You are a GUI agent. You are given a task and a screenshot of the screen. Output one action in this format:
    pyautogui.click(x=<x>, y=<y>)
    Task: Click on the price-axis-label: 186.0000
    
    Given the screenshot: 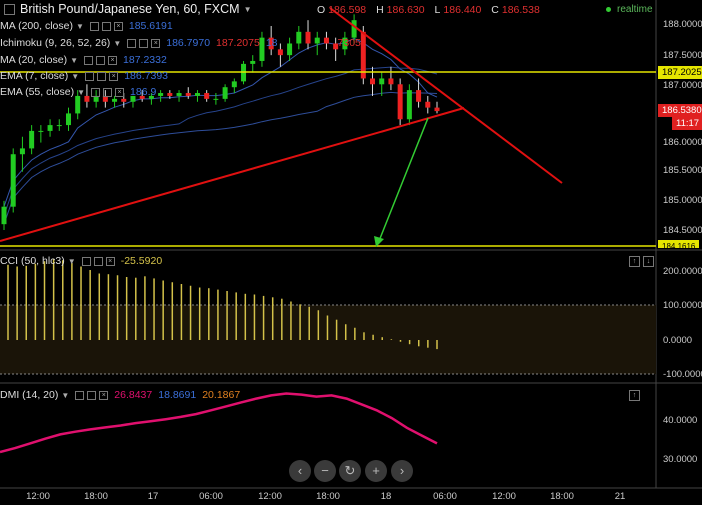 What is the action you would take?
    pyautogui.click(x=682, y=142)
    